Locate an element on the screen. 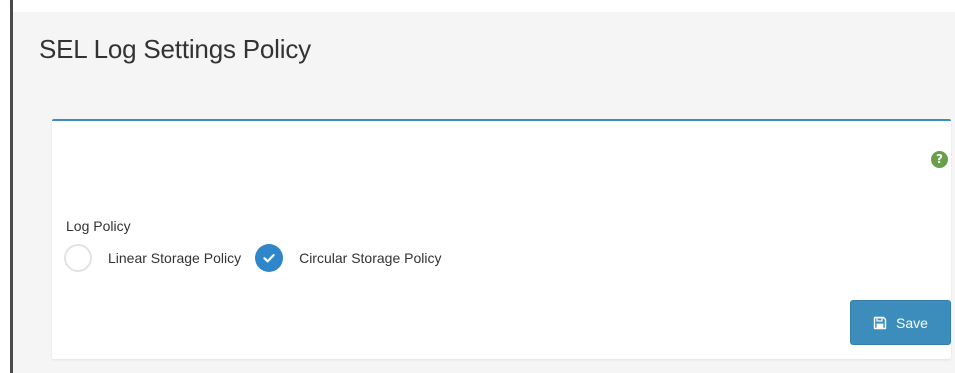  radio-option-linear-storage: Linear Storage Policy is located at coordinates (152, 258).